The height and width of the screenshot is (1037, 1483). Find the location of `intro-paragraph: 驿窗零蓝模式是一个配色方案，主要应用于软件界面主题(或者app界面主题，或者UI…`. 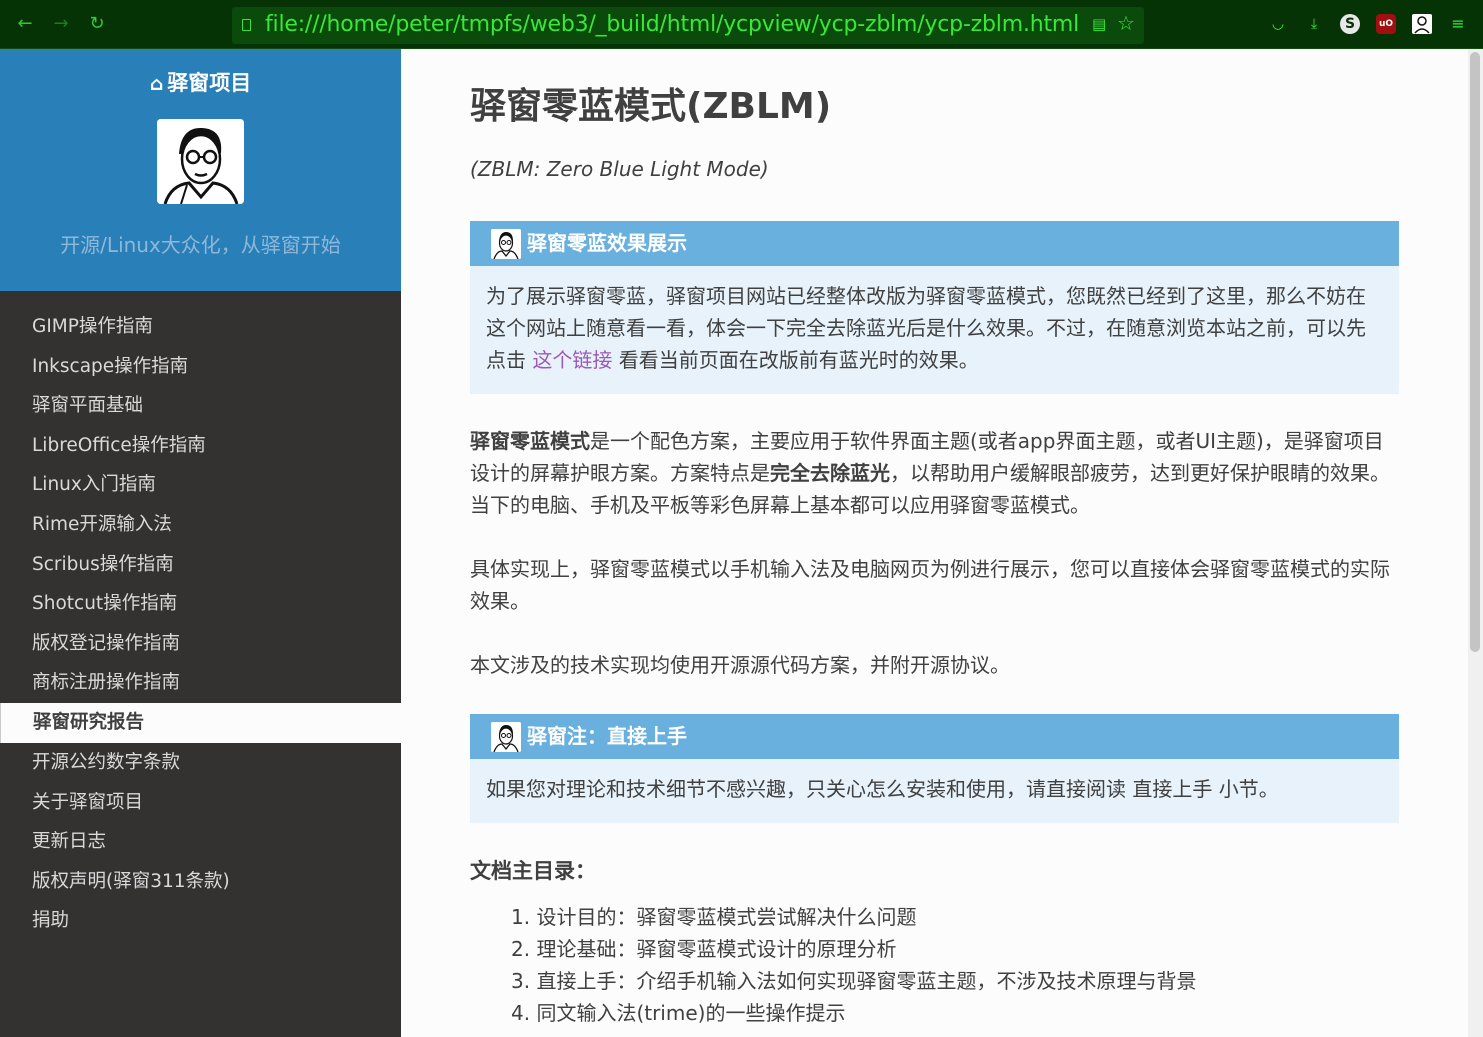

intro-paragraph: 驿窗零蓝模式是一个配色方案，主要应用于软件界面主题(或者app界面主题，或者UI… is located at coordinates (934, 473).